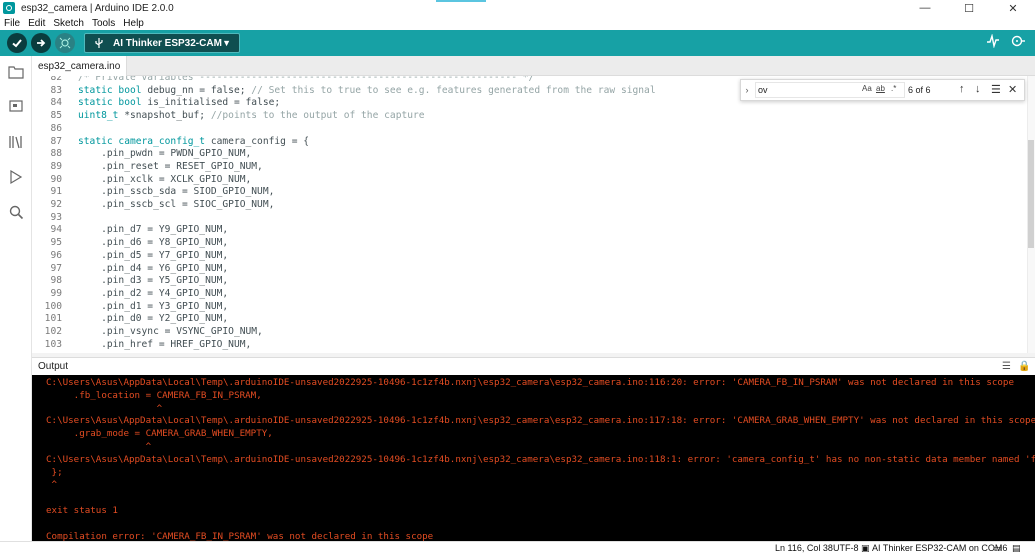  Describe the element at coordinates (211, 103) in the screenshot. I see `code-token: is_initialised = false;` at that location.